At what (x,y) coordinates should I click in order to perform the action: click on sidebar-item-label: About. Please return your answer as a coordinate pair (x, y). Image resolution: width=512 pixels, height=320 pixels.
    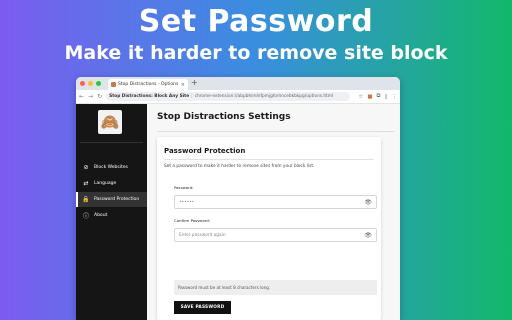
    Looking at the image, I should click on (101, 215).